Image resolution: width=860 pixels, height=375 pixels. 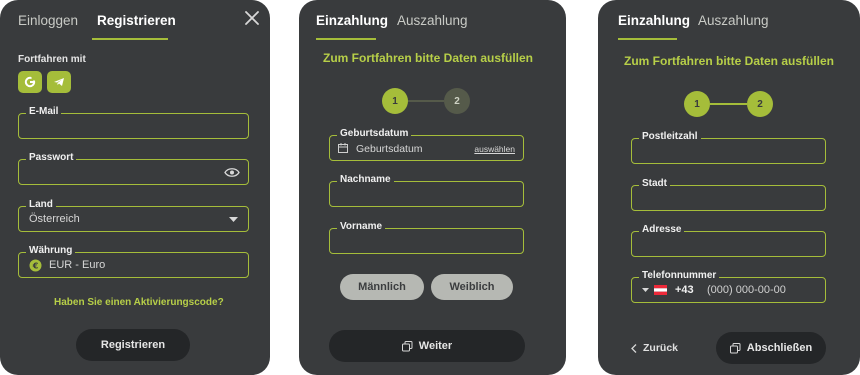 What do you see at coordinates (252, 18) in the screenshot?
I see `close-icon` at bounding box center [252, 18].